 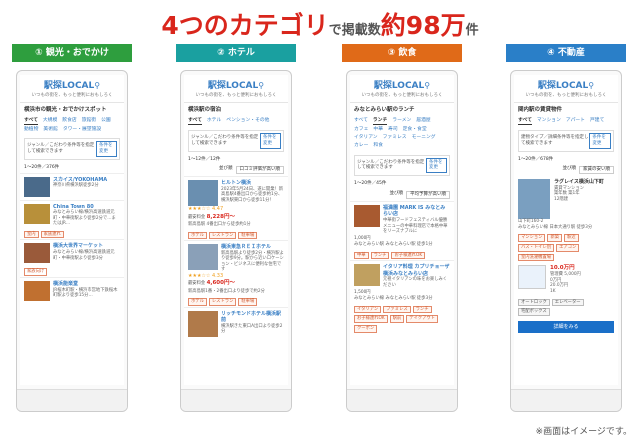 I want to click on item-desc: 元祖イタリアンの味をお楽しみください, so click(x=415, y=283).